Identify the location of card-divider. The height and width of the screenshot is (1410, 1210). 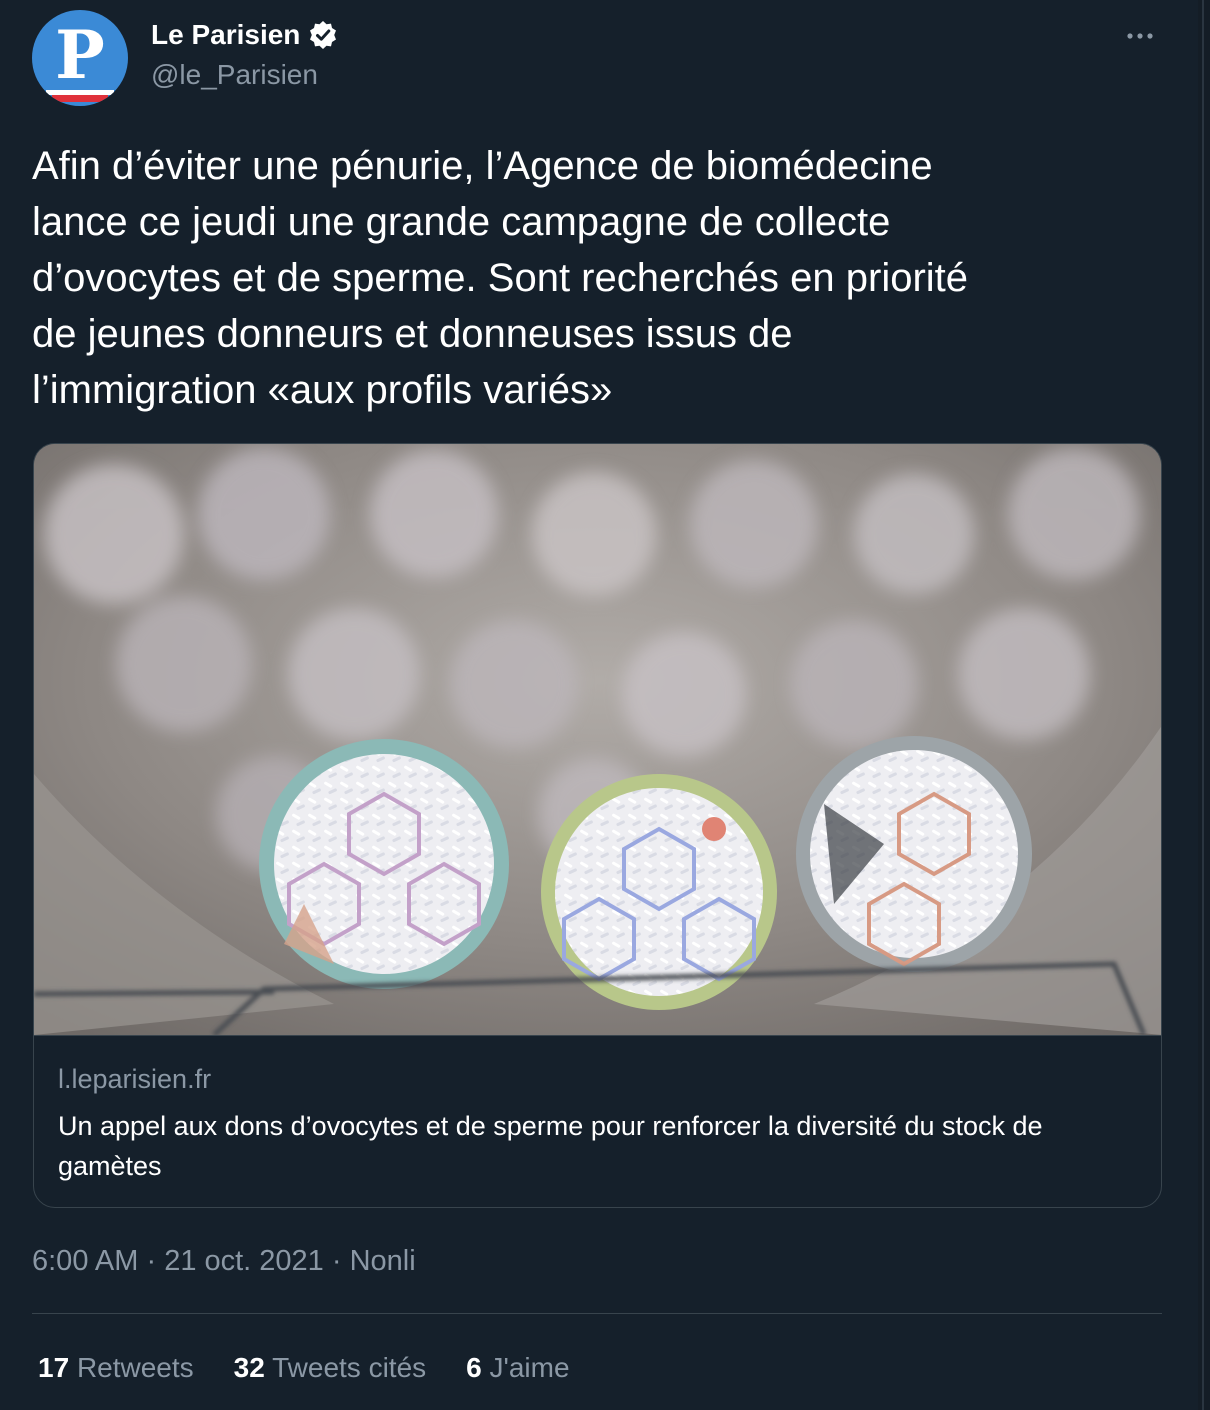
(597, 1035).